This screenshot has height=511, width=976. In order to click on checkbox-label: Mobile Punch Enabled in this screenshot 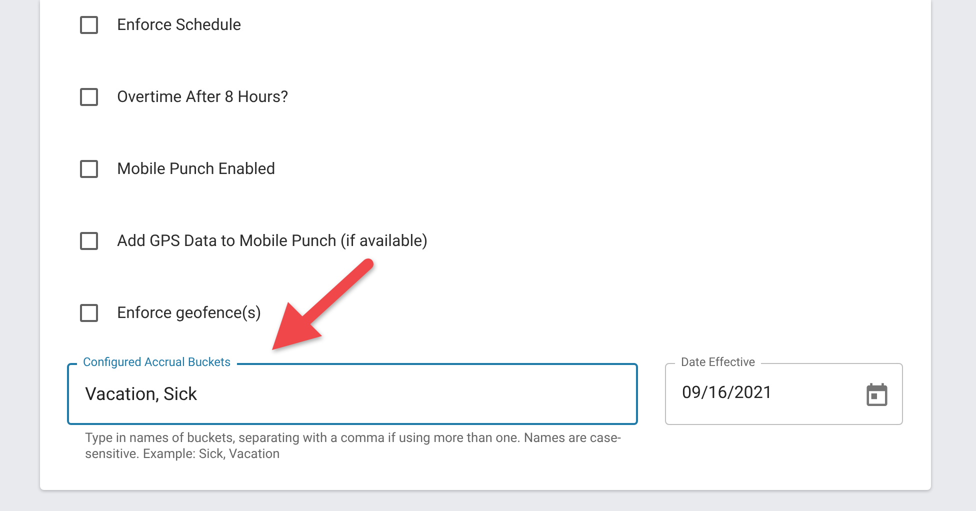, I will do `click(196, 169)`.